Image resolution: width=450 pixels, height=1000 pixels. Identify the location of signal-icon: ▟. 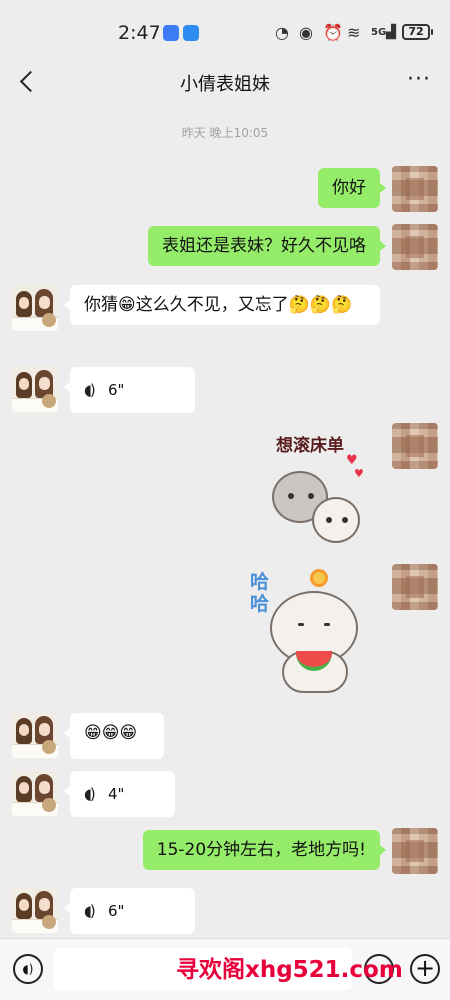
(391, 32).